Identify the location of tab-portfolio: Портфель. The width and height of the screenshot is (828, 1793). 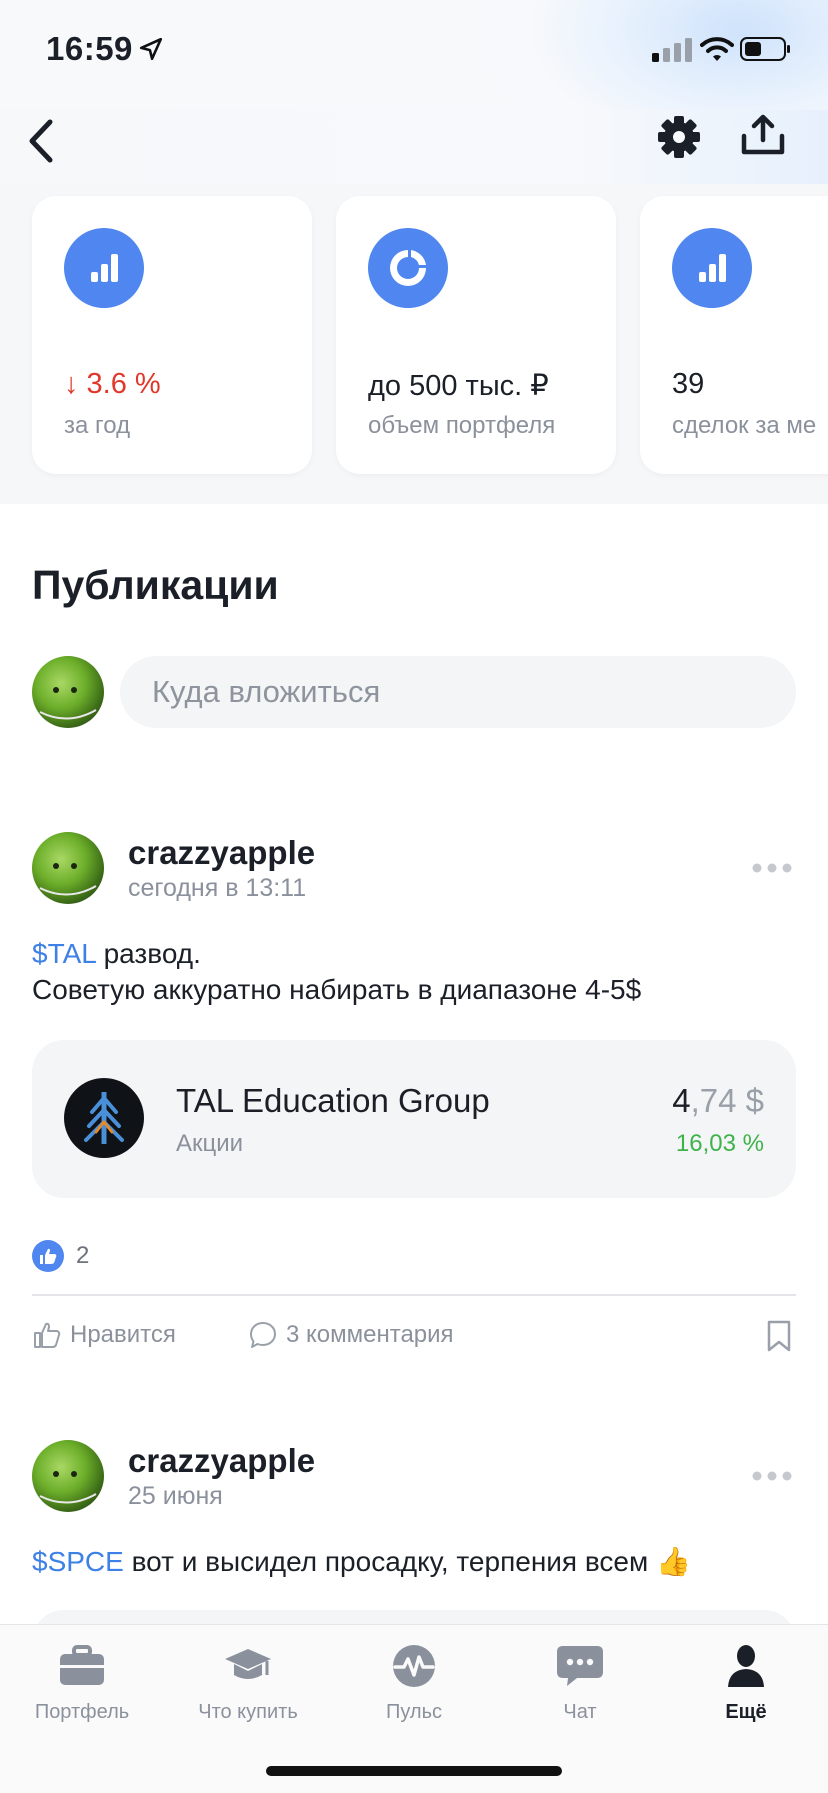
(82, 1683).